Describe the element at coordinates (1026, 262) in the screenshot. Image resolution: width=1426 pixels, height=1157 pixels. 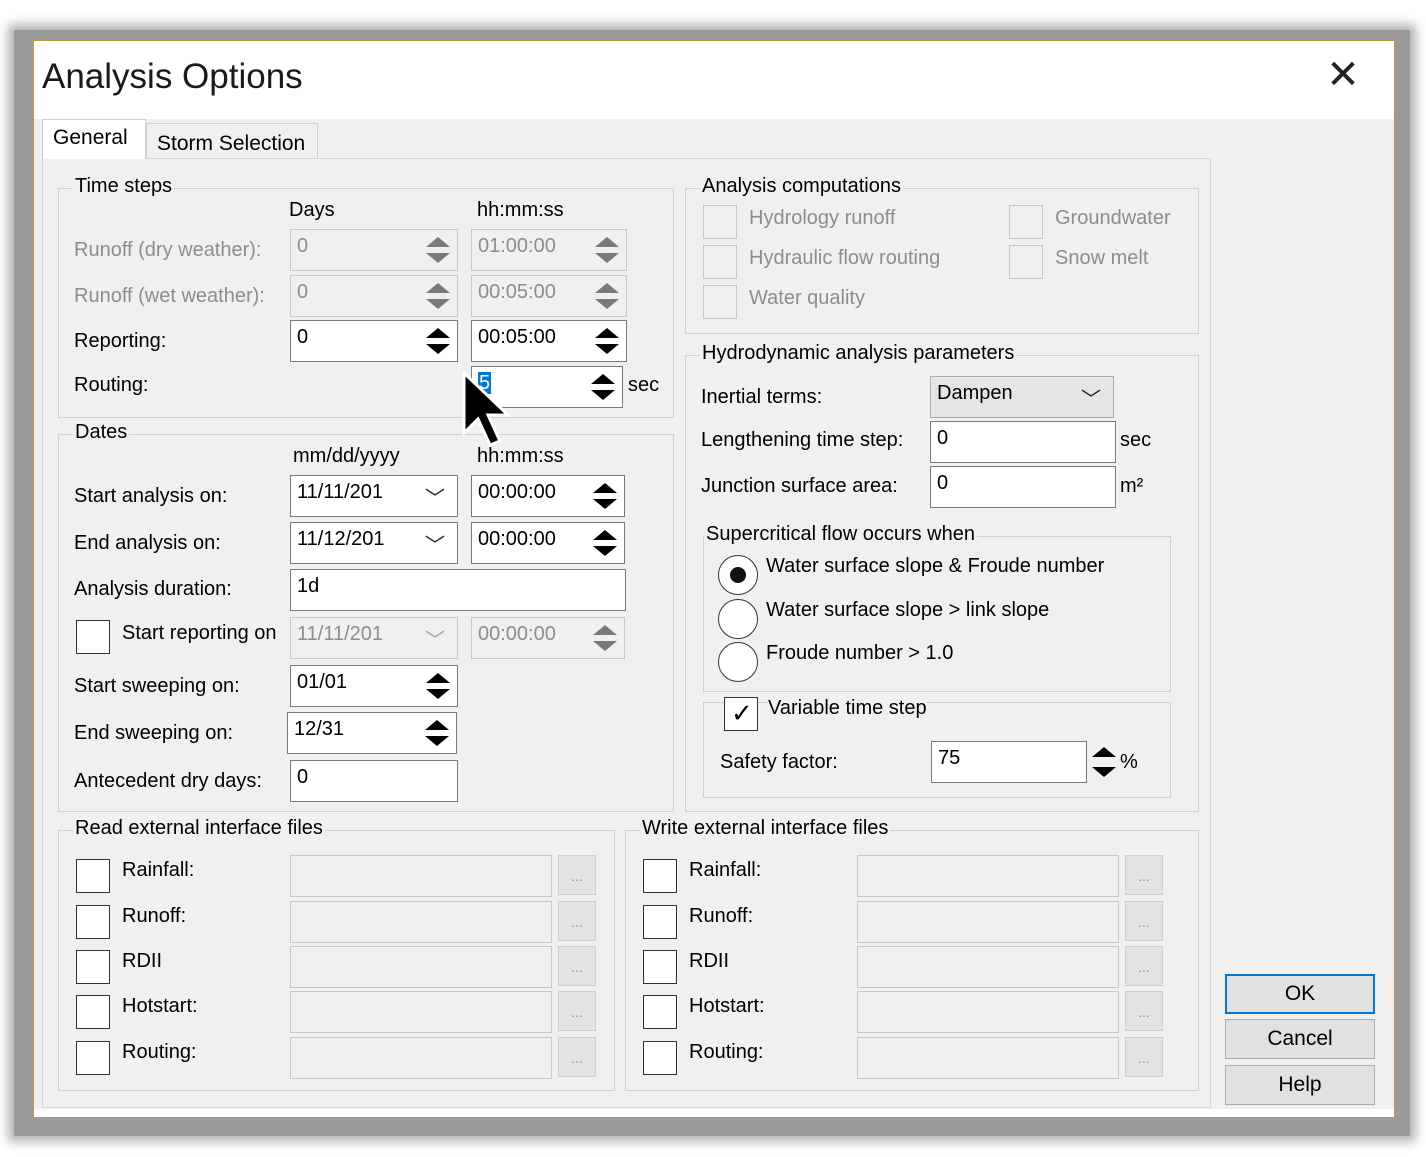
I see `snow-melt-checkbox` at that location.